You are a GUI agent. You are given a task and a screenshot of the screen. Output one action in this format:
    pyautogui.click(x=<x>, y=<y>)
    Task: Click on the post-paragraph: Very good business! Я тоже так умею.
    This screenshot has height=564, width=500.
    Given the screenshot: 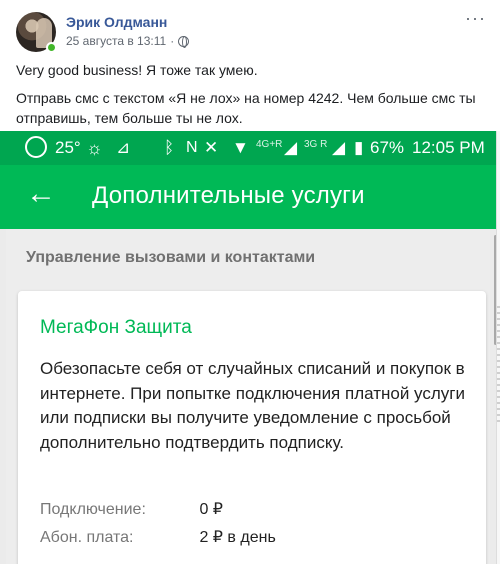 What is the action you would take?
    pyautogui.click(x=137, y=70)
    